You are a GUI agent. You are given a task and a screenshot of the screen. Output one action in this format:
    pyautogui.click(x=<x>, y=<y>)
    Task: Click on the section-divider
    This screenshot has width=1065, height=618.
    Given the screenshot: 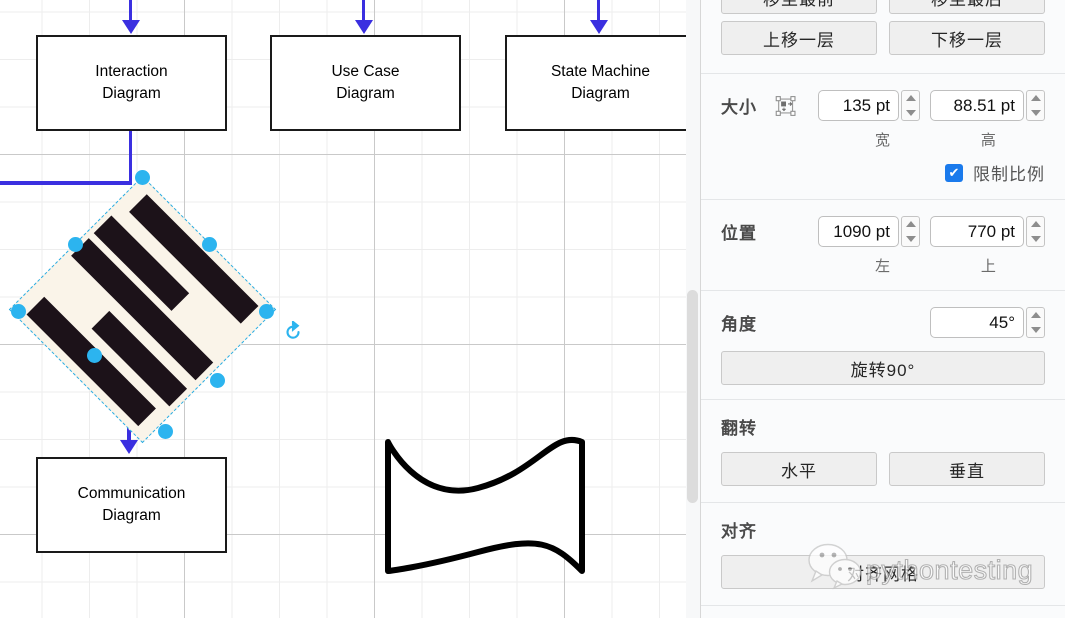 What is the action you would take?
    pyautogui.click(x=883, y=605)
    